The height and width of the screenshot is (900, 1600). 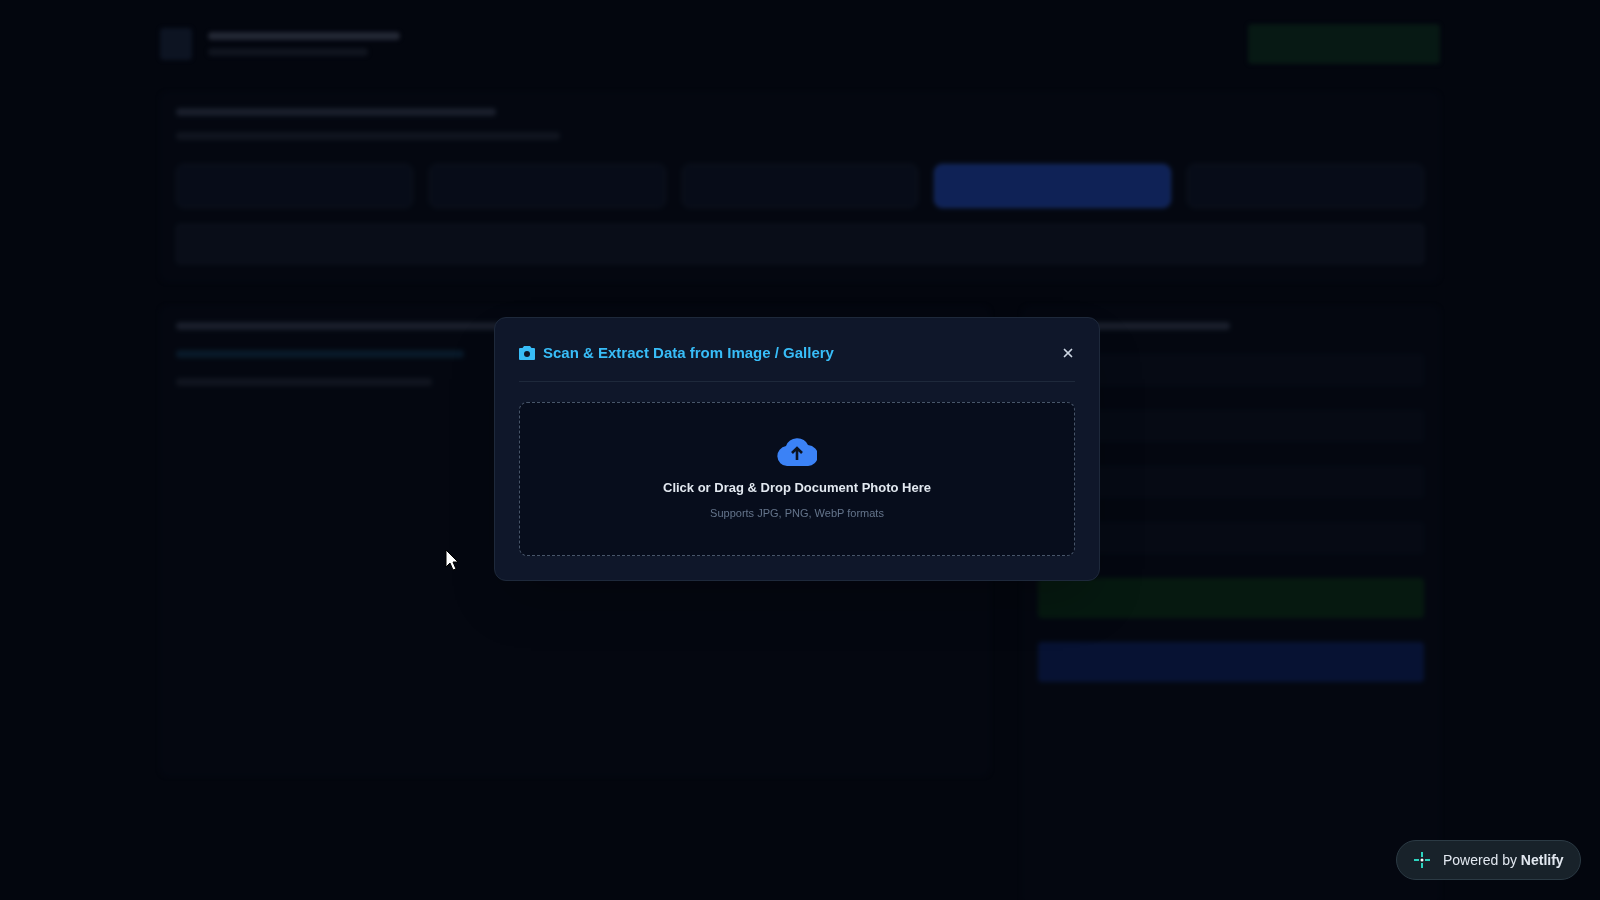 What do you see at coordinates (1488, 860) in the screenshot?
I see `netlify-badge: Powered by Netlify` at bounding box center [1488, 860].